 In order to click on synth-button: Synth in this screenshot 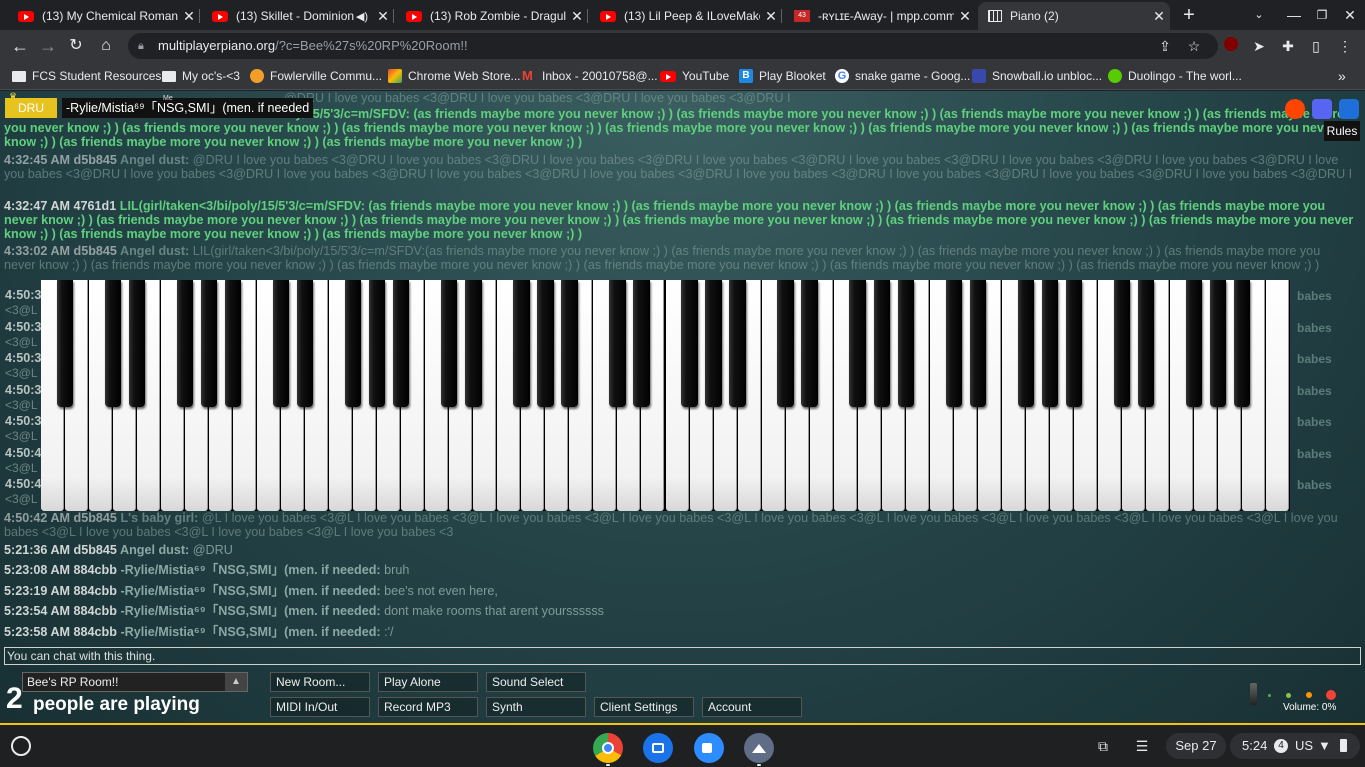, I will do `click(536, 707)`.